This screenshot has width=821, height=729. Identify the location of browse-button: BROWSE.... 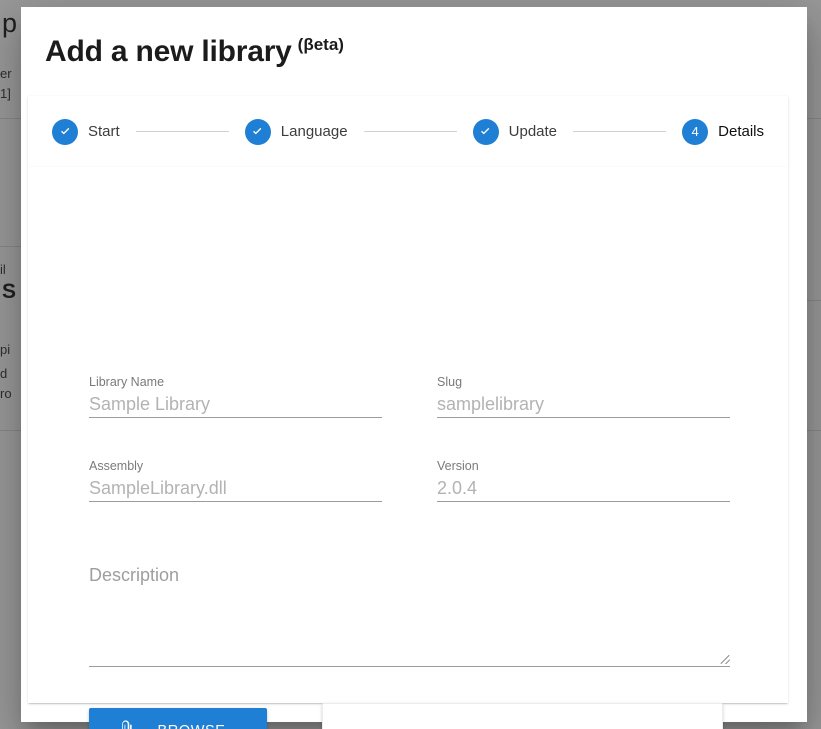
(178, 718).